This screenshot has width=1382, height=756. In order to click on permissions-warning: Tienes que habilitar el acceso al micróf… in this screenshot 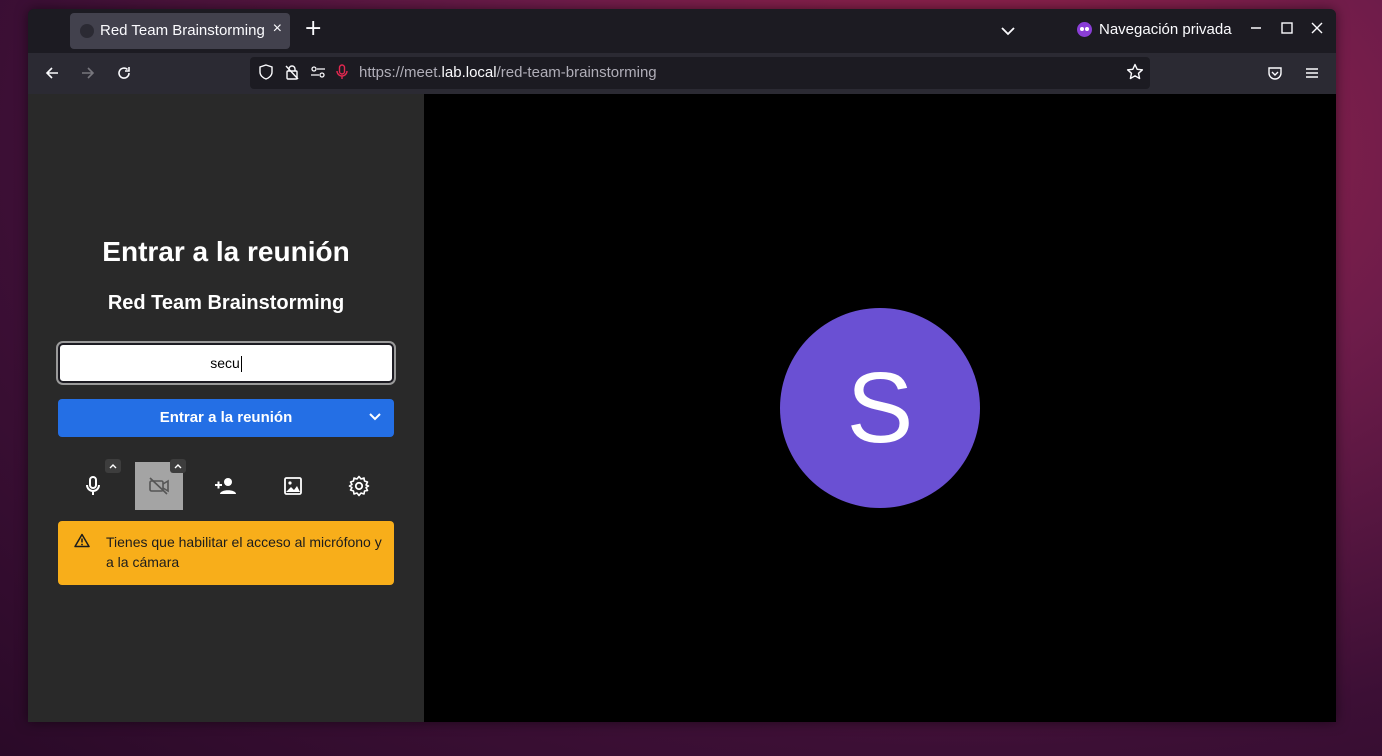, I will do `click(226, 553)`.